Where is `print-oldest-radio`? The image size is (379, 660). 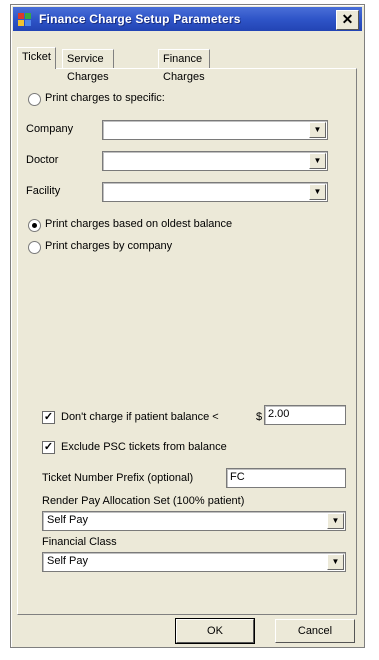
print-oldest-radio is located at coordinates (34, 225).